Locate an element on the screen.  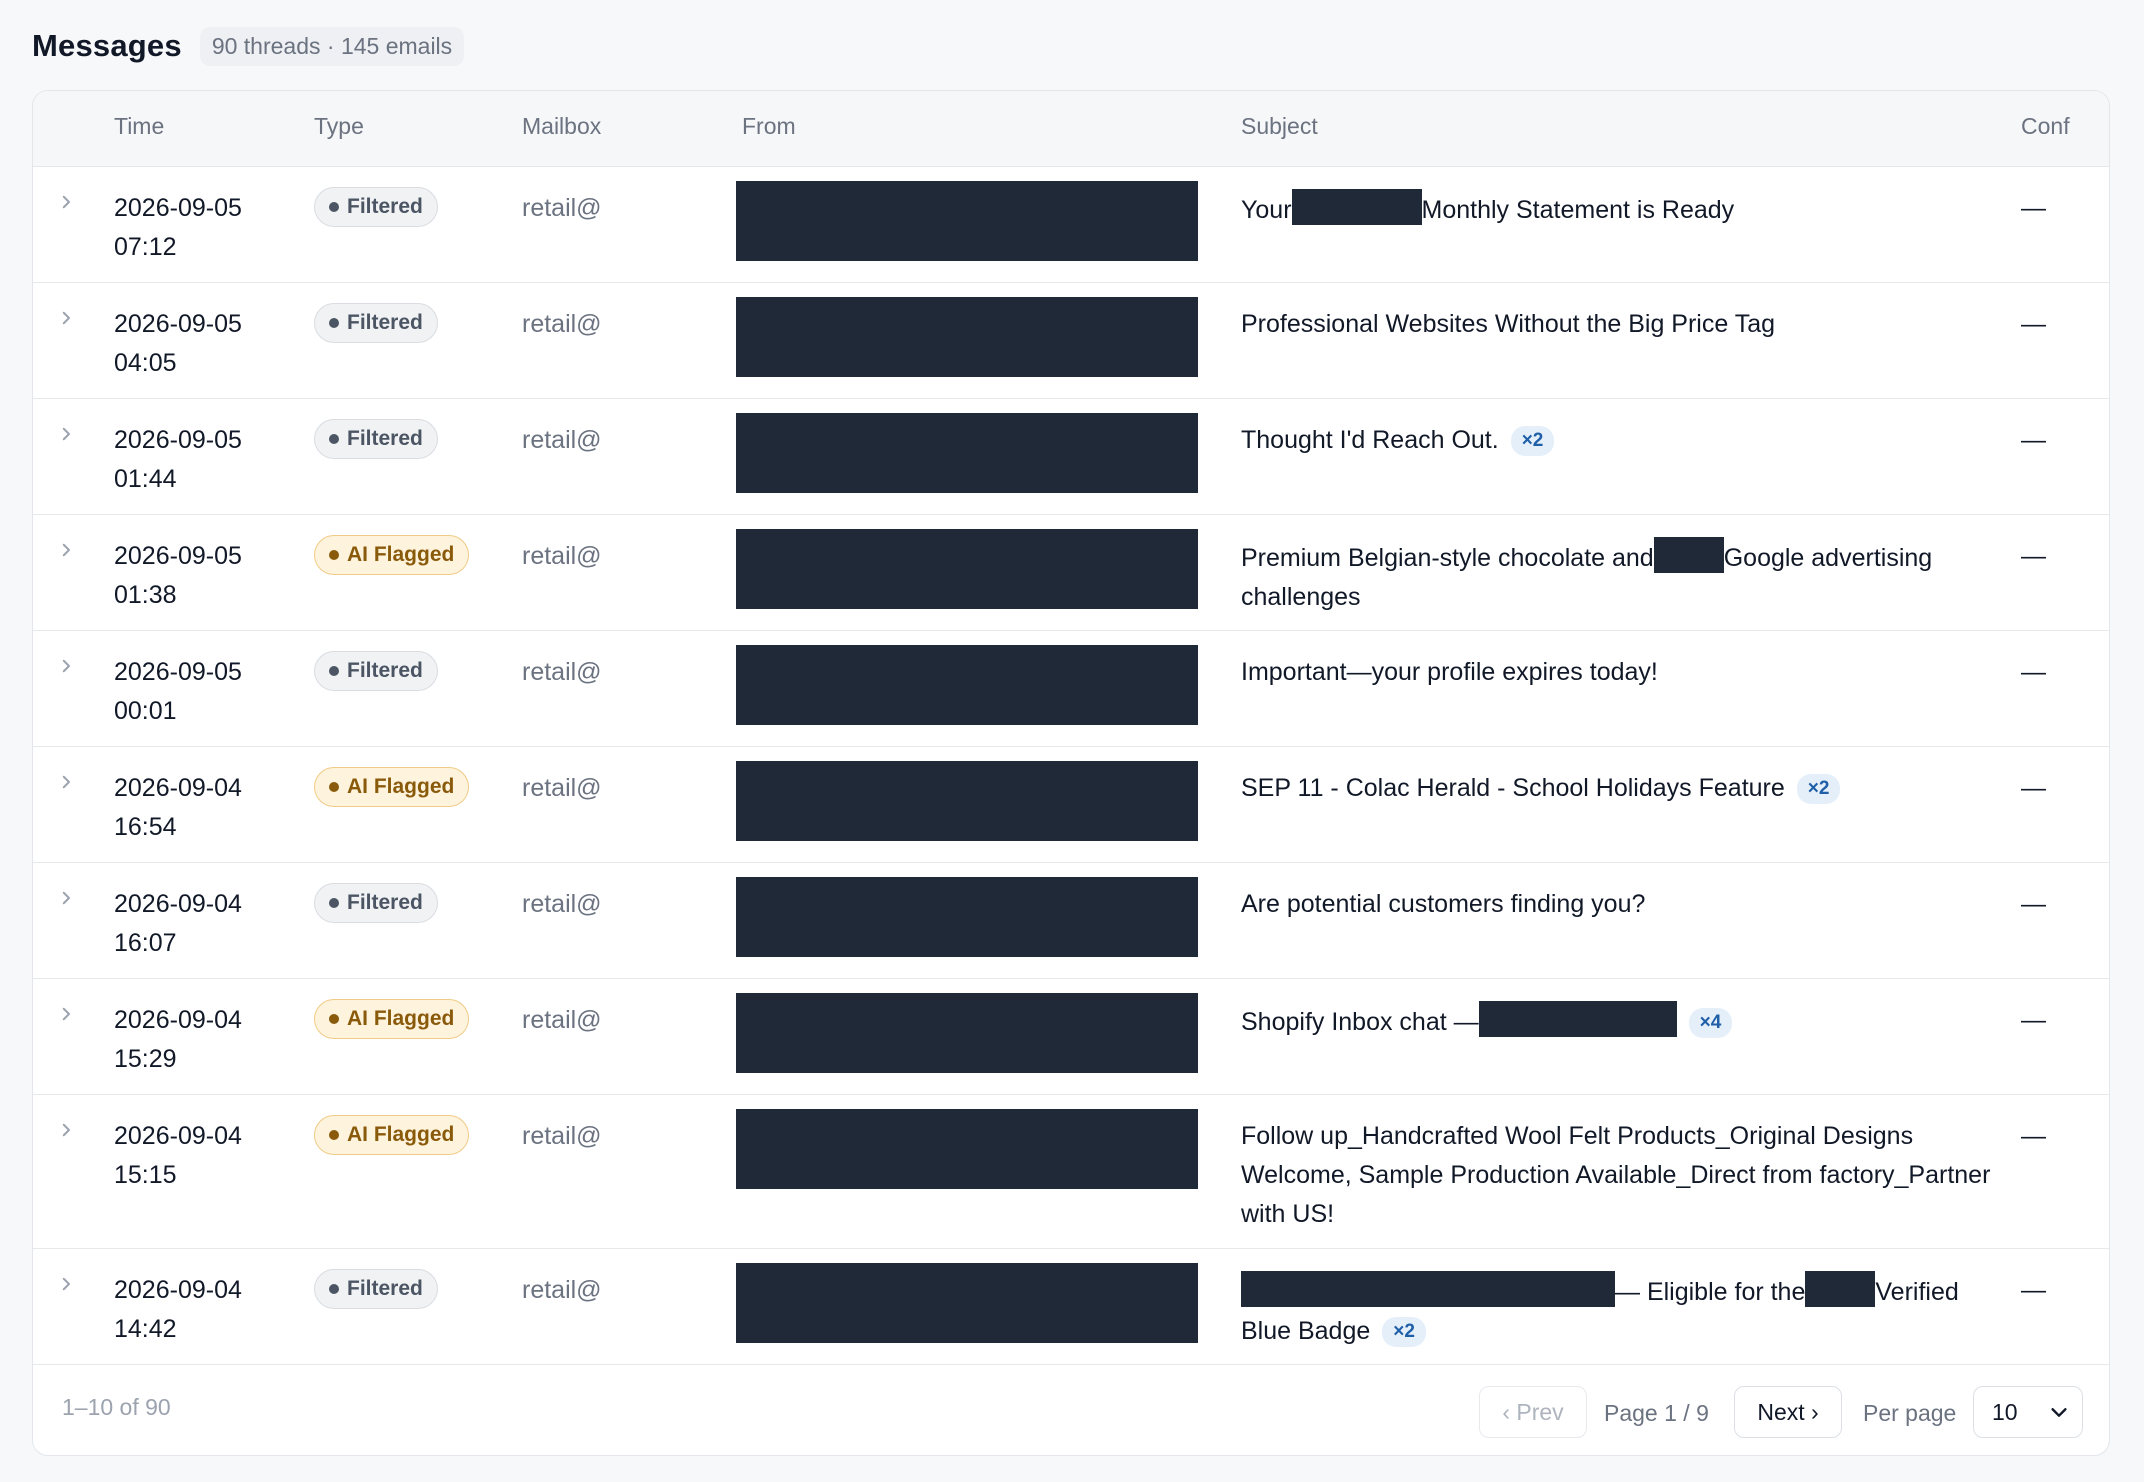
column-header-conf: Conf is located at coordinates (2045, 126).